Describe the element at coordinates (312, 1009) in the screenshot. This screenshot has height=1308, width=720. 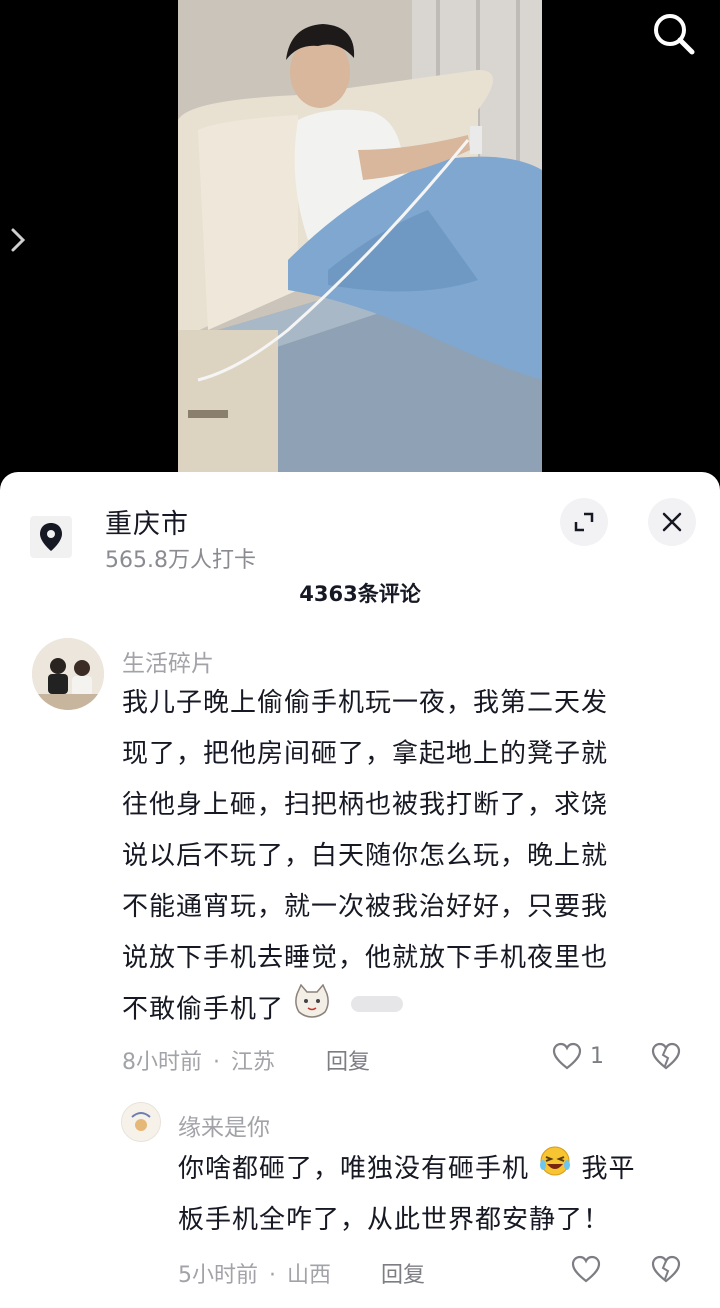
I see `cat-emoji-icon` at that location.